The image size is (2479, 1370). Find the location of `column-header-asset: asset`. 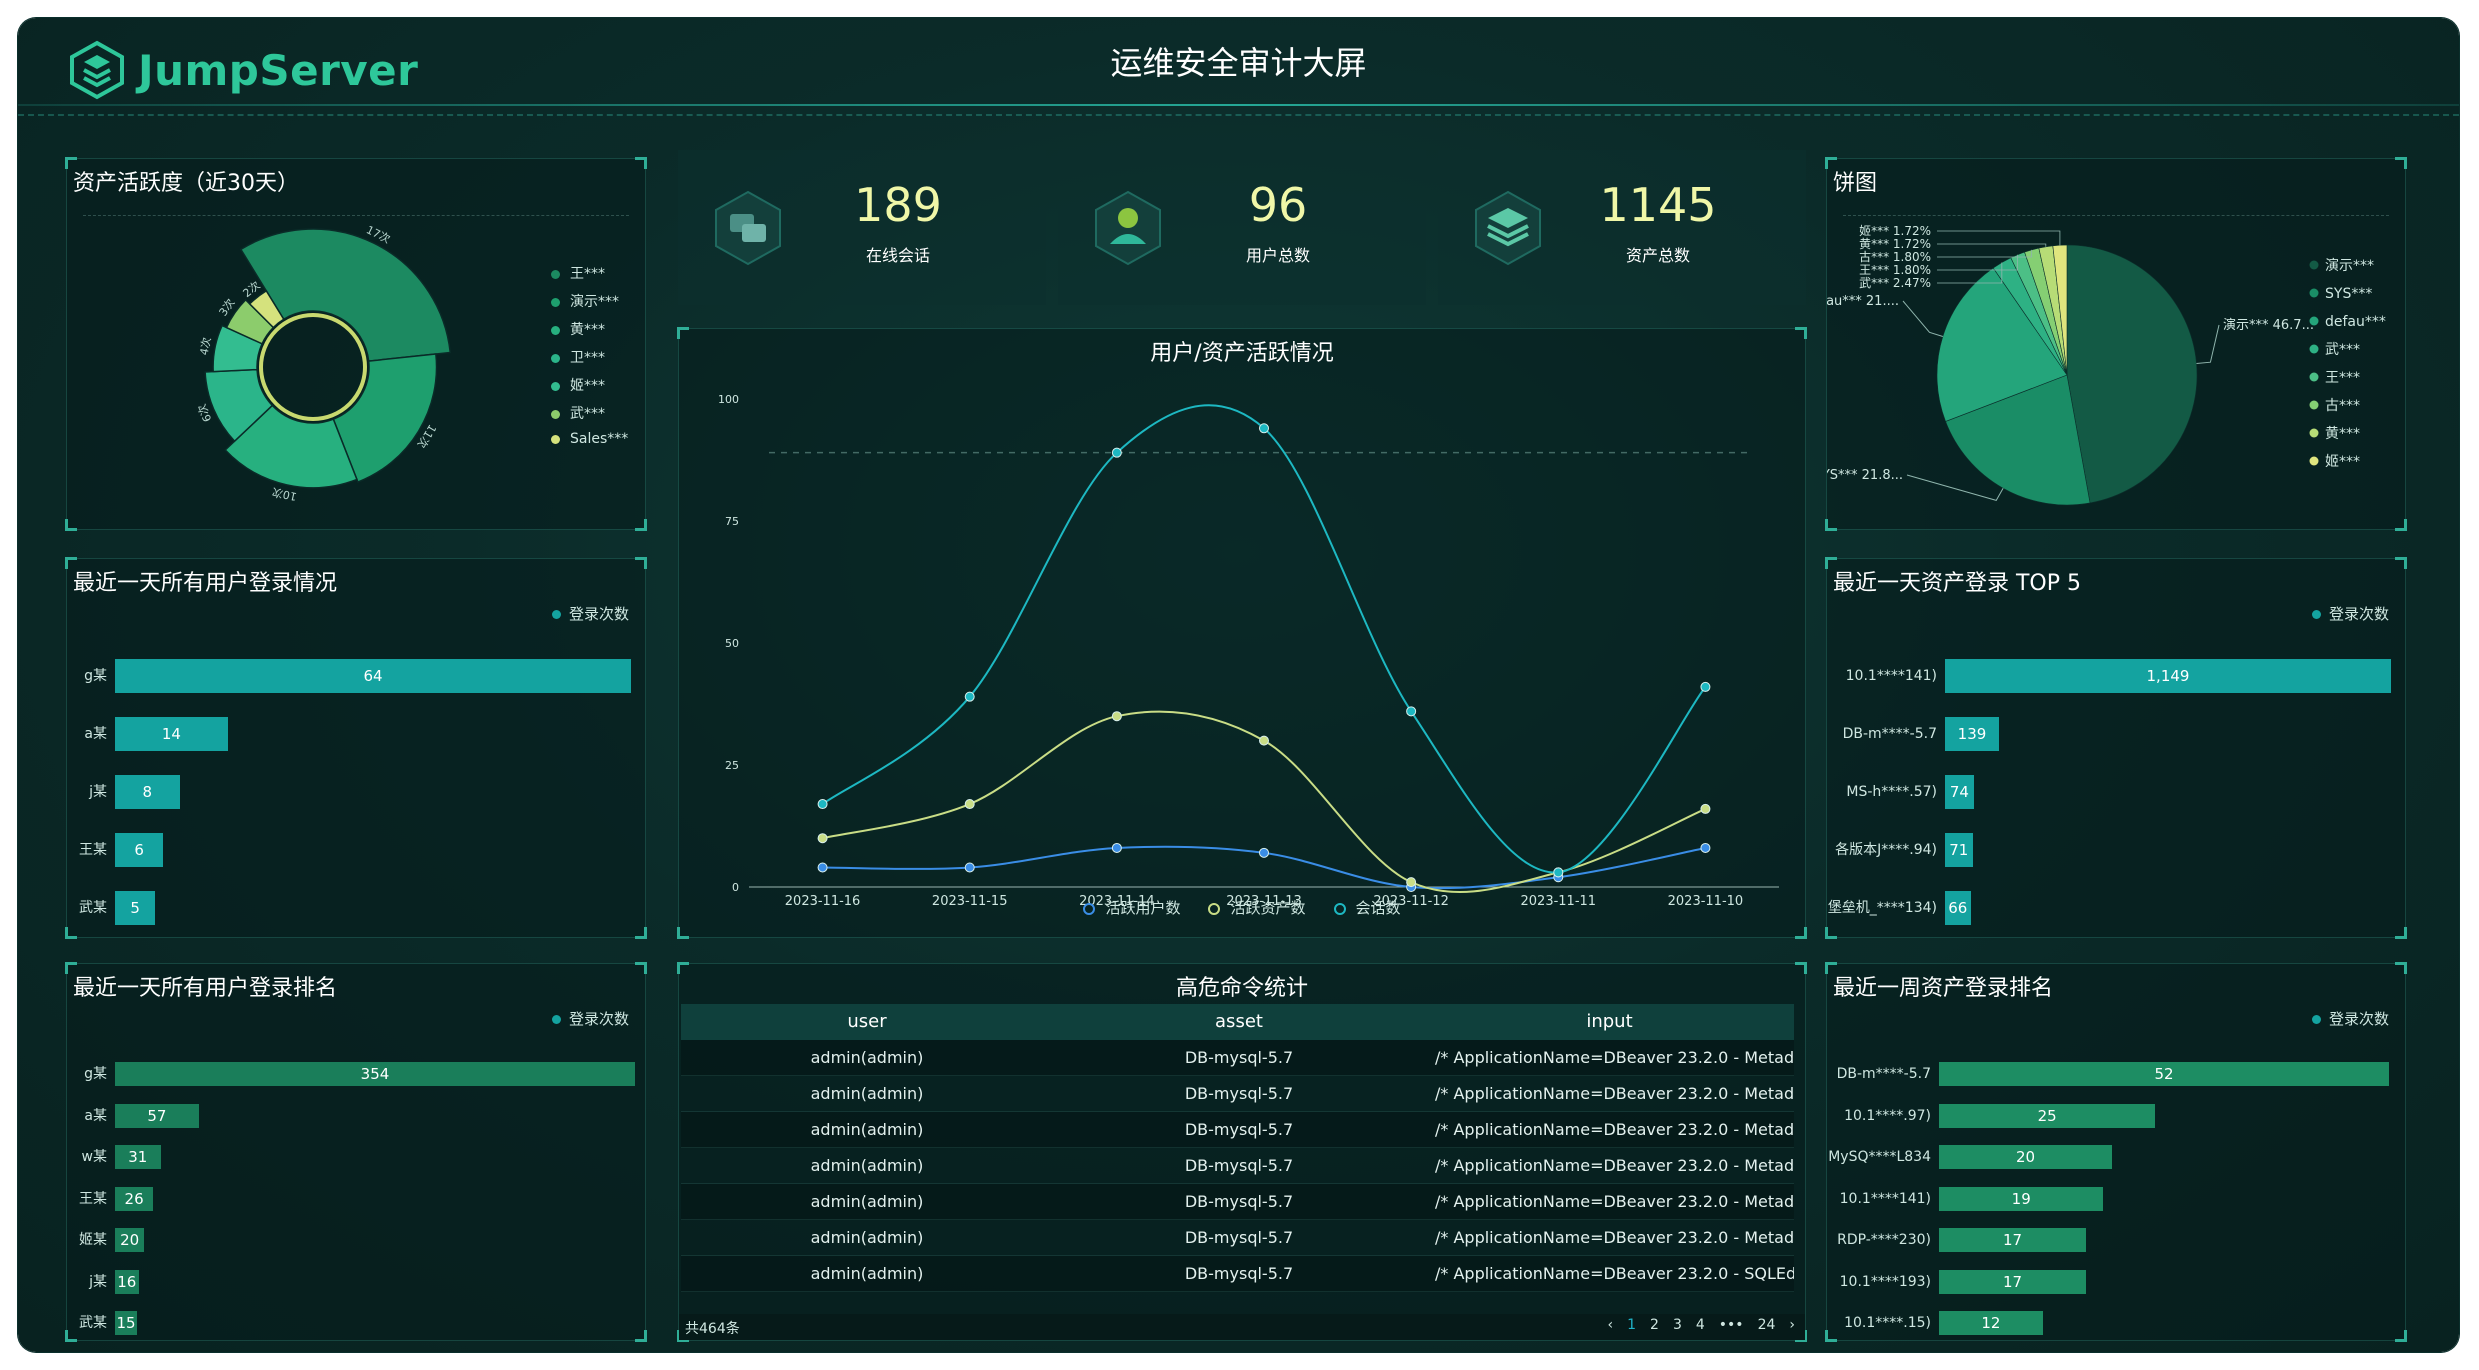

column-header-asset: asset is located at coordinates (1239, 1022).